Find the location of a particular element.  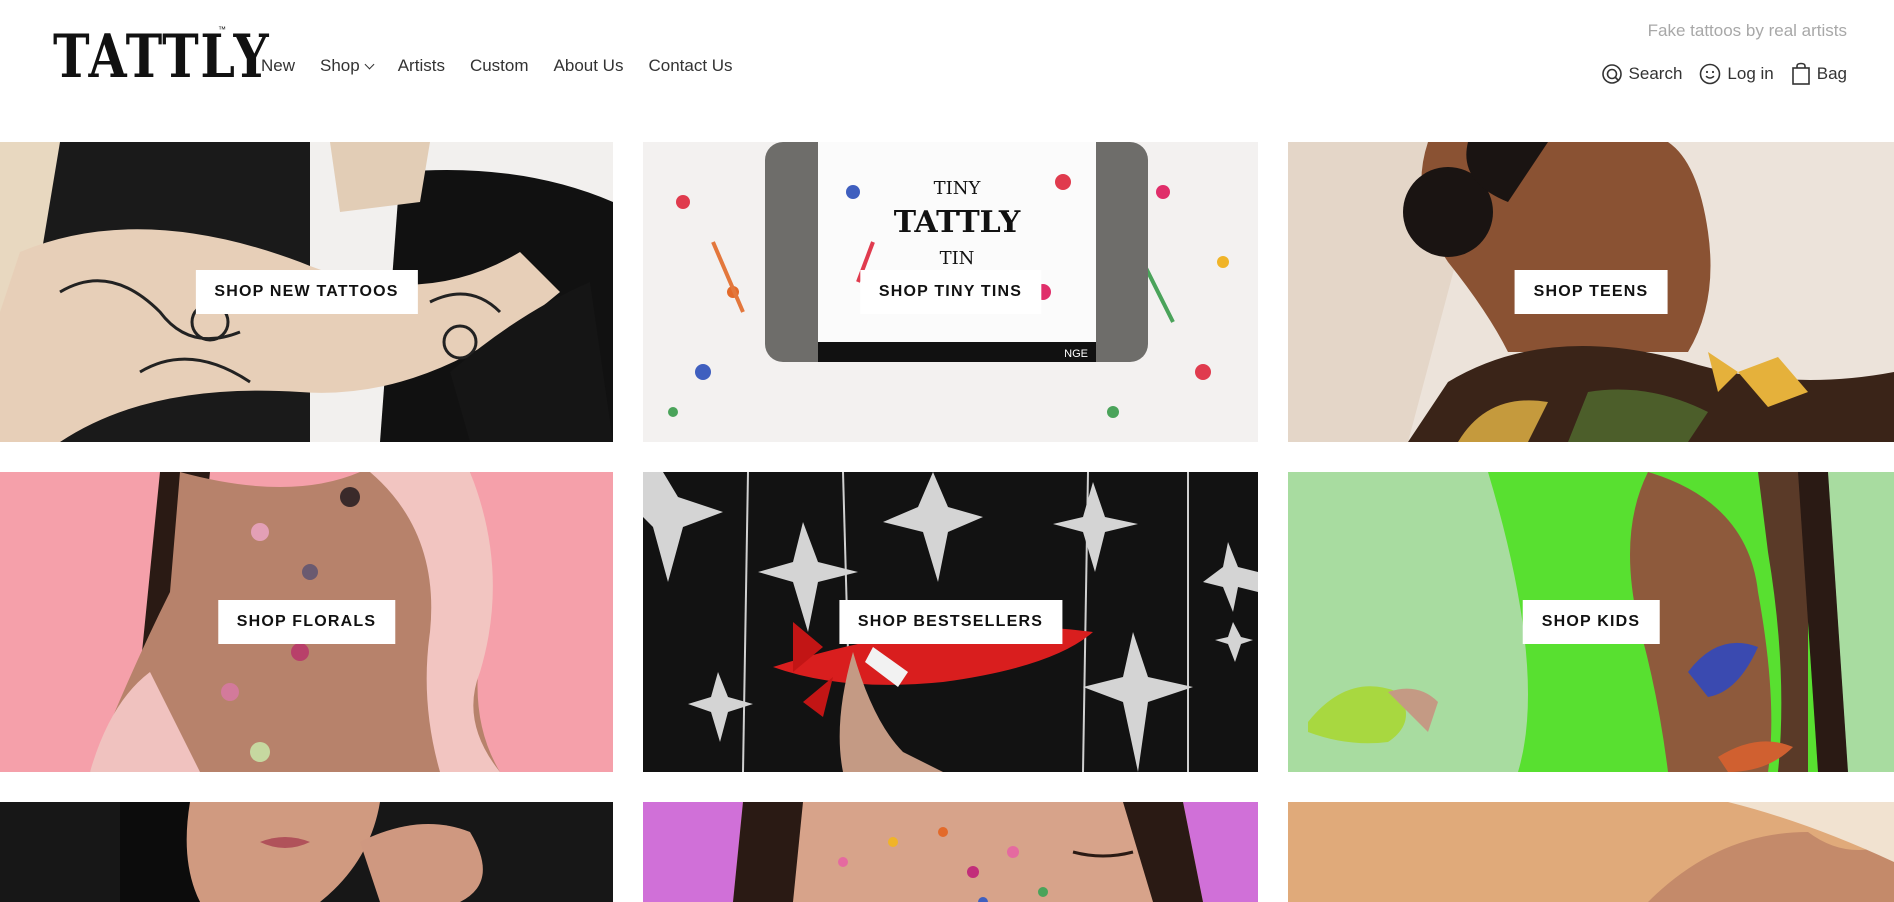

shop-new-tattoos-button: SHOP NEW TATTOOS is located at coordinates (306, 292).